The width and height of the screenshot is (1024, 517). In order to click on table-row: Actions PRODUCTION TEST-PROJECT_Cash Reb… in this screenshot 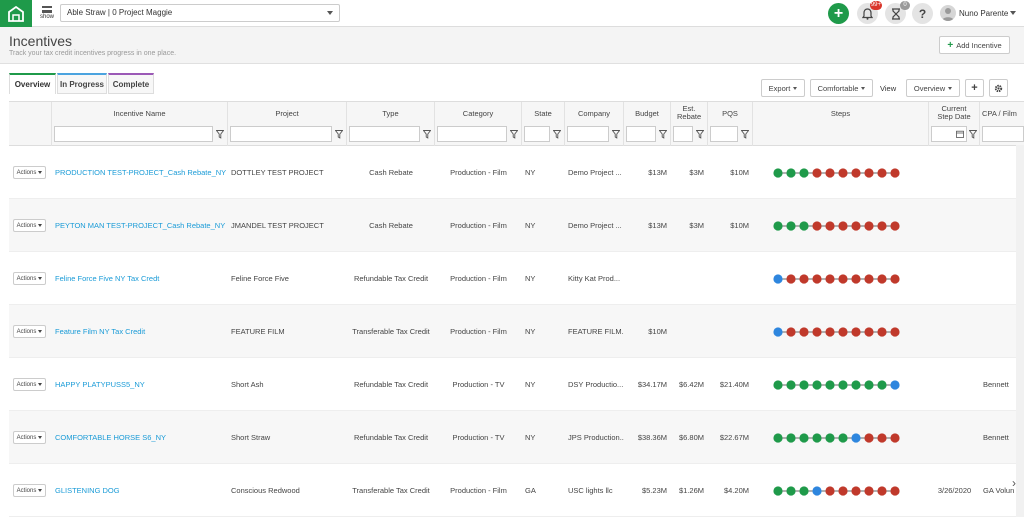, I will do `click(516, 172)`.